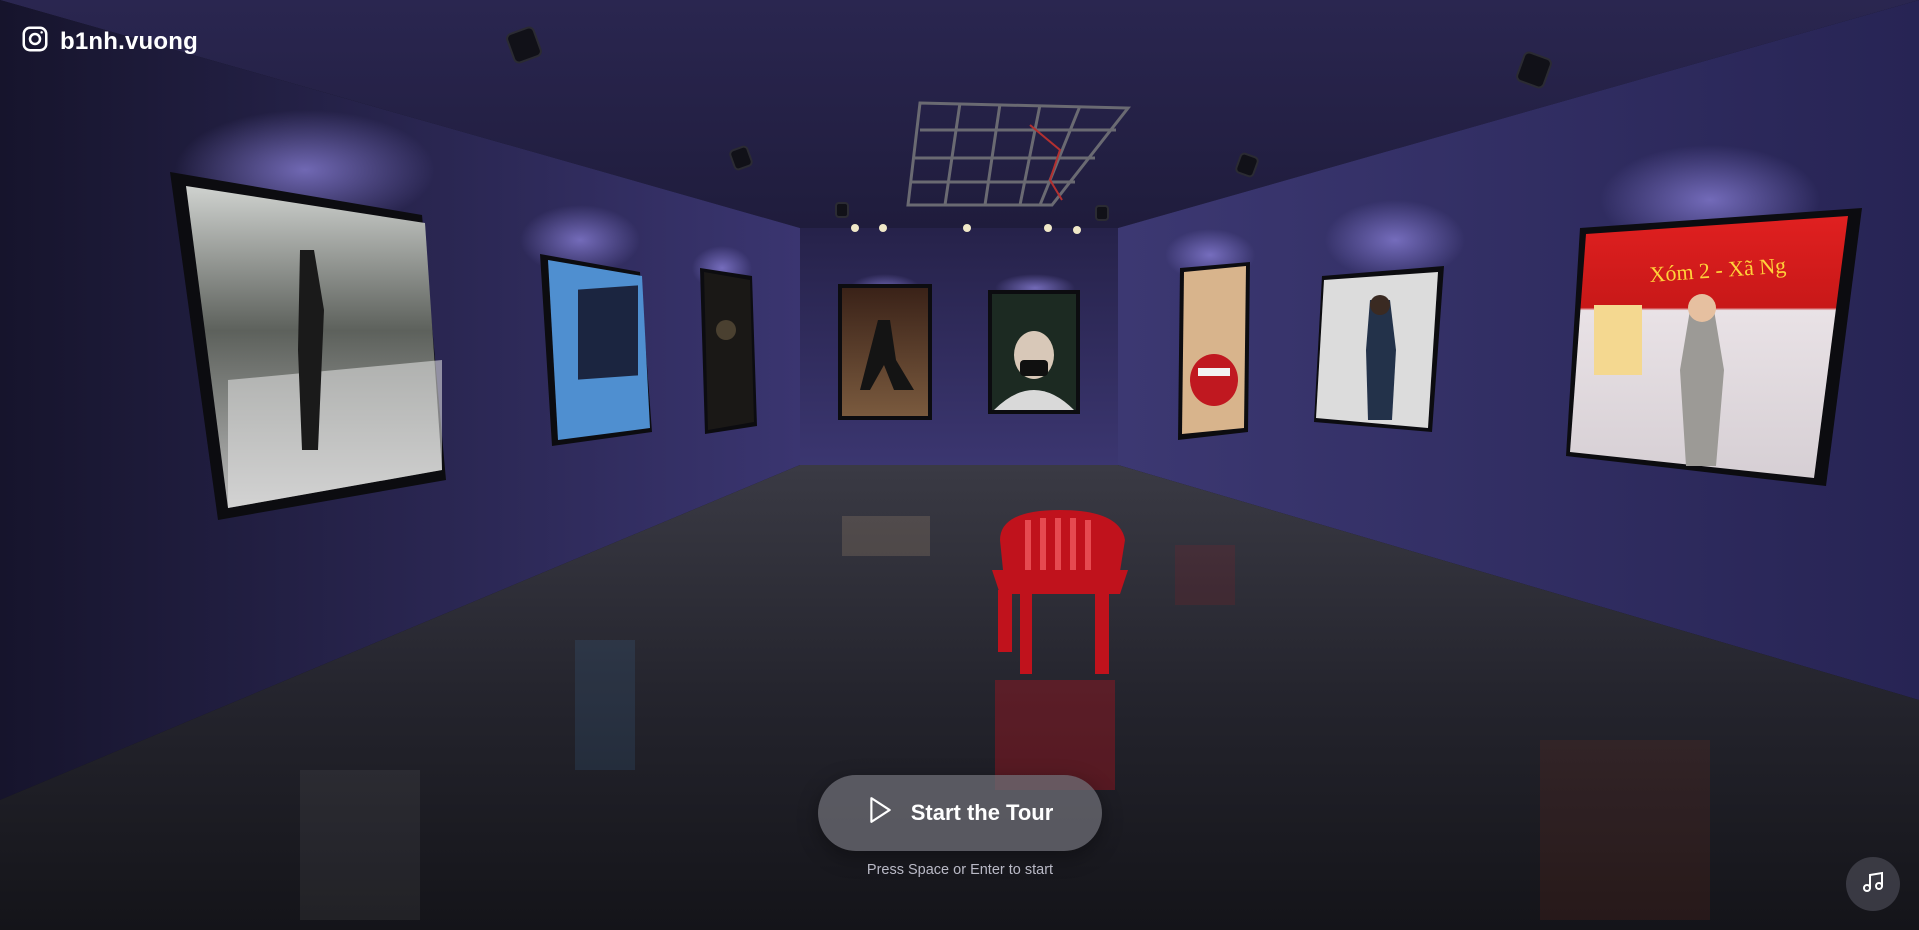 Image resolution: width=1919 pixels, height=930 pixels. I want to click on play-icon, so click(880, 813).